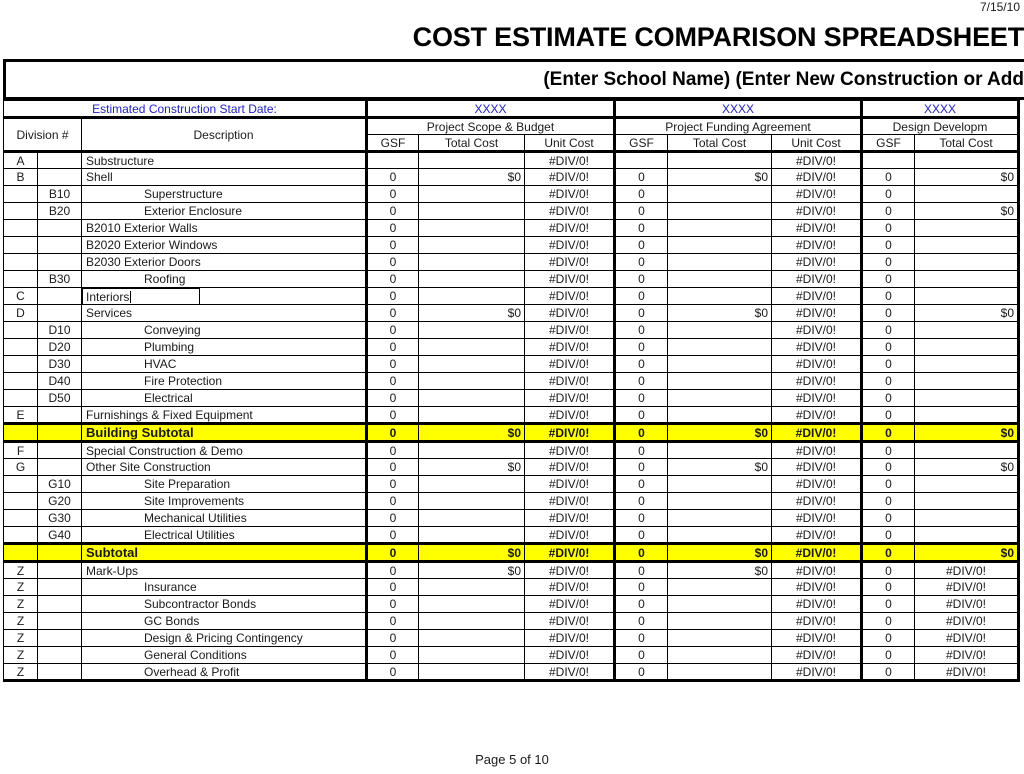  Describe the element at coordinates (59, 279) in the screenshot. I see `cell-subcode: B30` at that location.